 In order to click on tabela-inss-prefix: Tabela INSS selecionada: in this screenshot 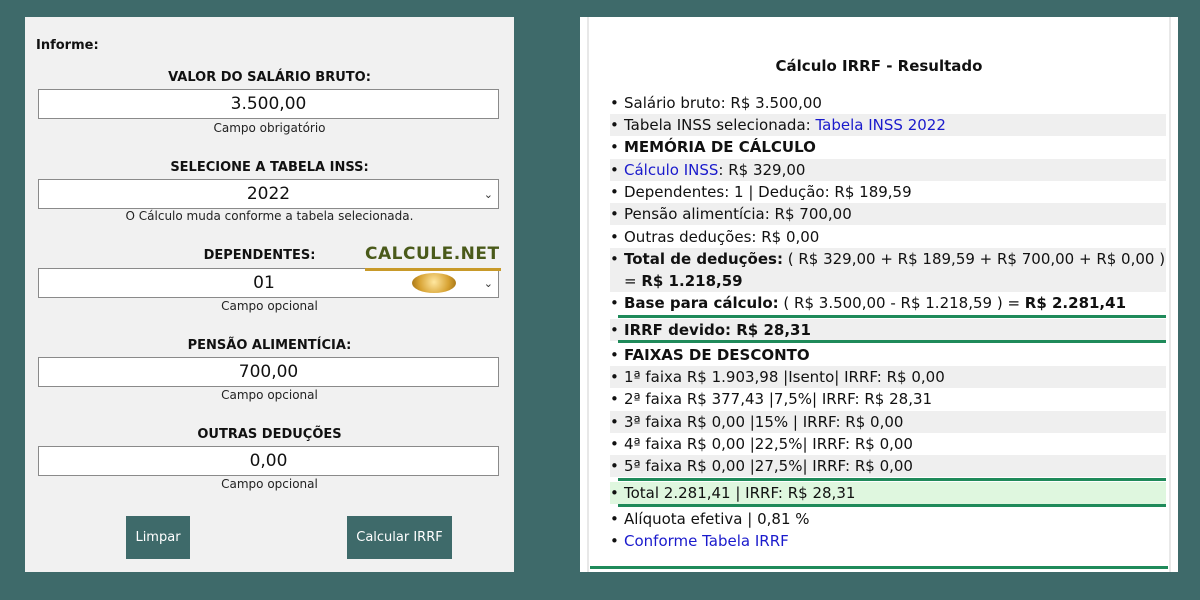, I will do `click(720, 125)`.